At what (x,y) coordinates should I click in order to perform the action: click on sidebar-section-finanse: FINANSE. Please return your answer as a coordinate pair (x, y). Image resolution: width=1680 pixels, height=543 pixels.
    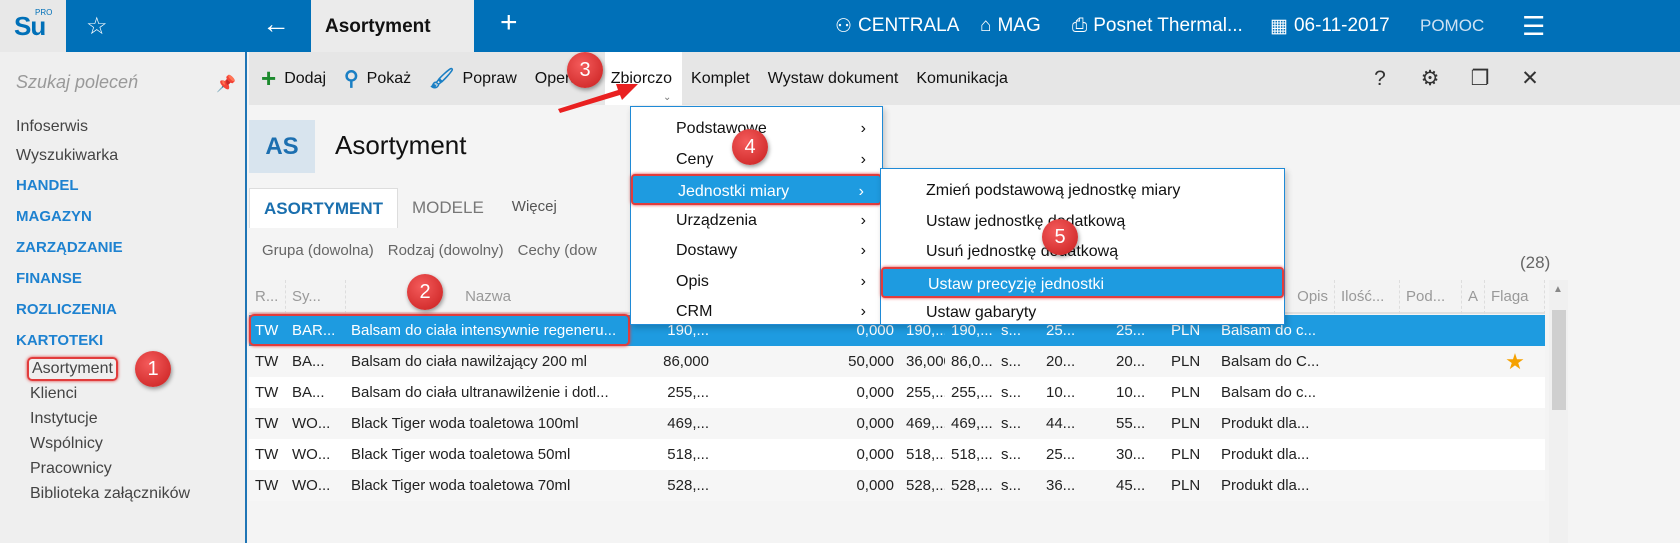
    Looking at the image, I should click on (49, 278).